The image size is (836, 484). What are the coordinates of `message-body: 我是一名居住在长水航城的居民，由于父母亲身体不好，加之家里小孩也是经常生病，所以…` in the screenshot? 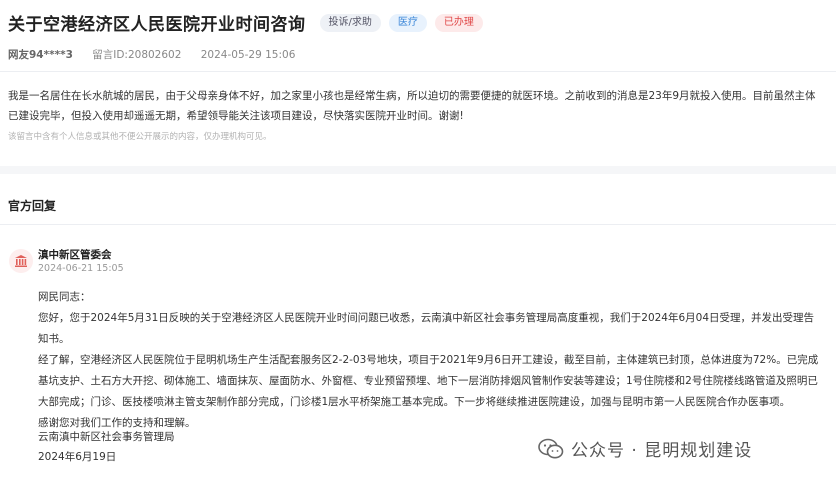 It's located at (412, 106).